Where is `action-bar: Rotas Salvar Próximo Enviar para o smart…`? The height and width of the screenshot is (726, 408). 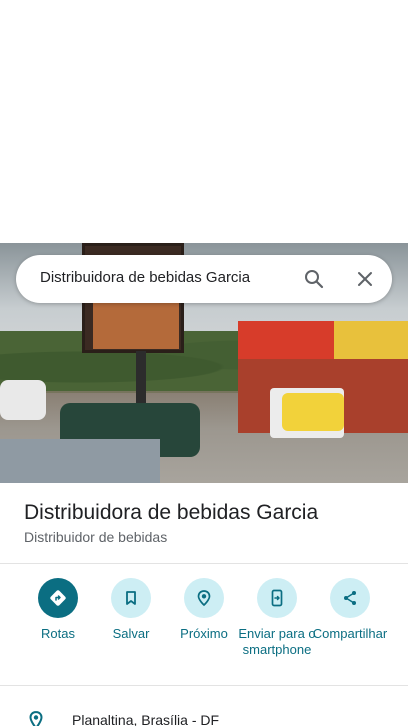 action-bar: Rotas Salvar Próximo Enviar para o smart… is located at coordinates (204, 628).